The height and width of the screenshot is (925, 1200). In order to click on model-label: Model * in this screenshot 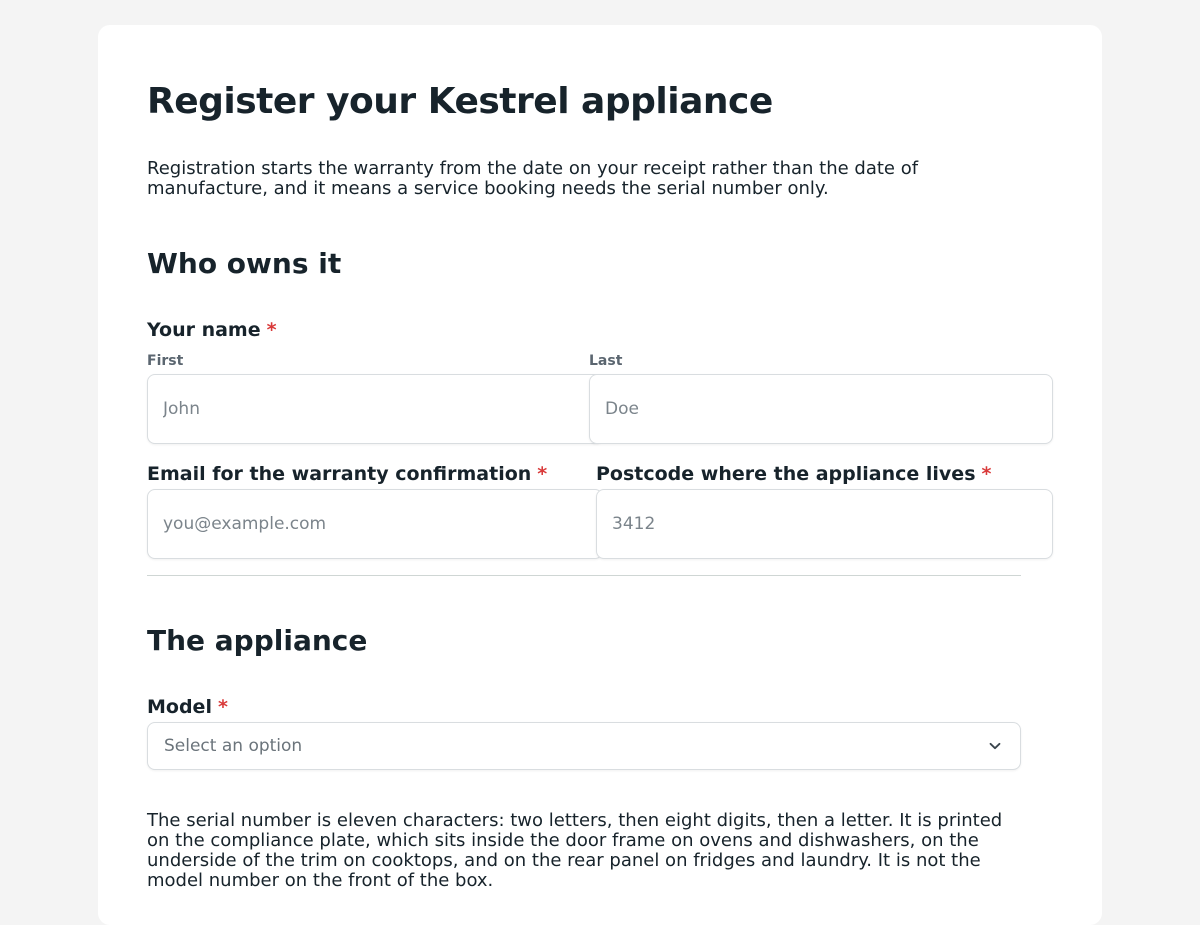, I will do `click(187, 707)`.